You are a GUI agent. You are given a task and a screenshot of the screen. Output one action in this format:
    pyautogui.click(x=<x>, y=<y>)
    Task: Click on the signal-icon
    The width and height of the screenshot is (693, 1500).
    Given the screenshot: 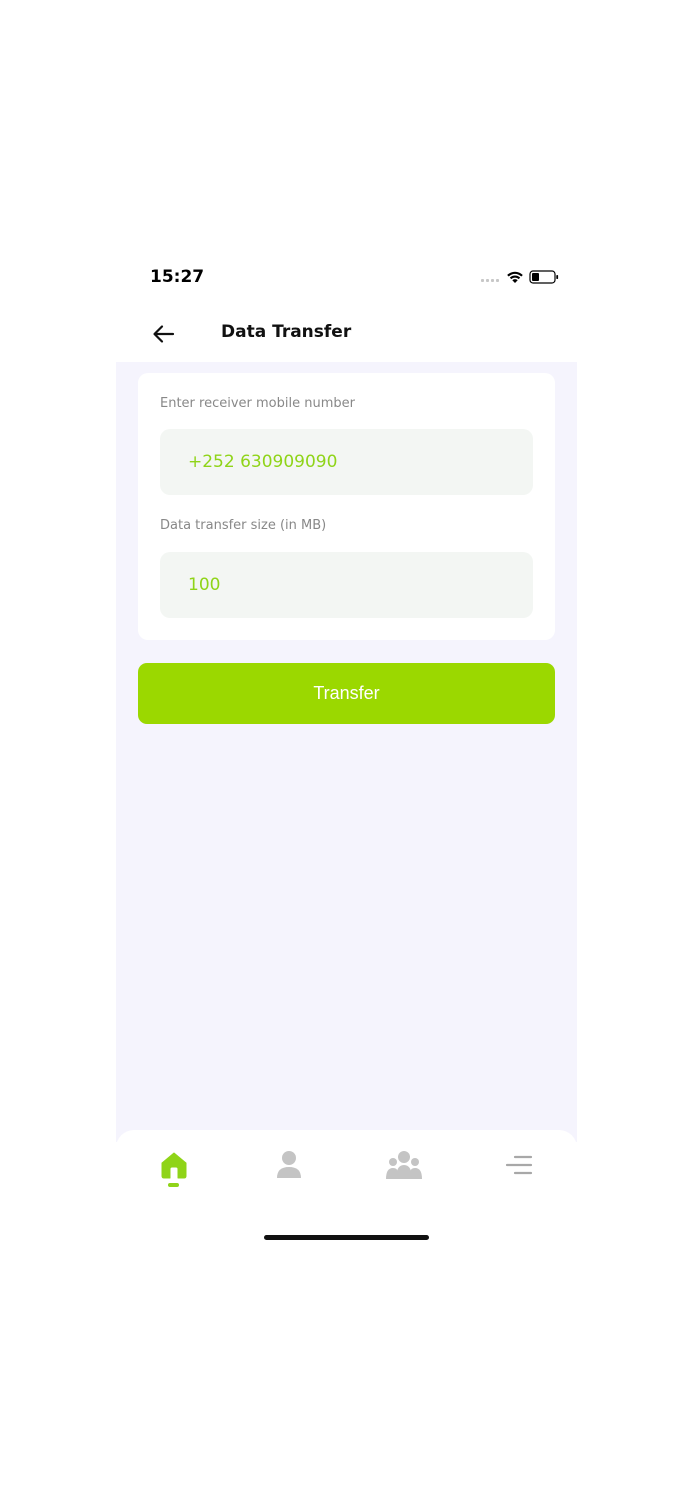 What is the action you would take?
    pyautogui.click(x=490, y=280)
    